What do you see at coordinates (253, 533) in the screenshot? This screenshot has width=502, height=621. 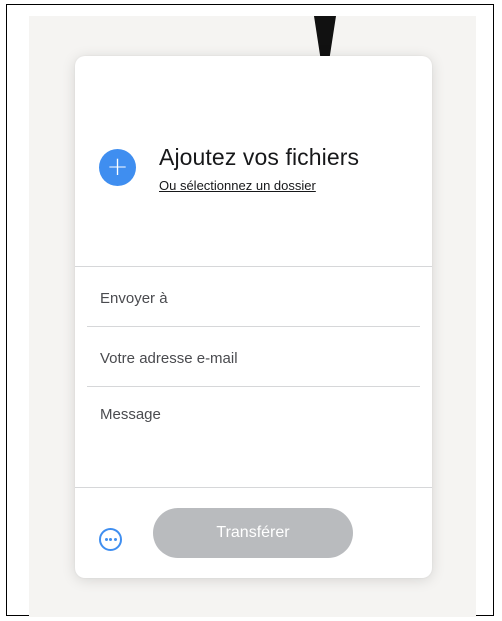 I see `transfer-button: Transférer` at bounding box center [253, 533].